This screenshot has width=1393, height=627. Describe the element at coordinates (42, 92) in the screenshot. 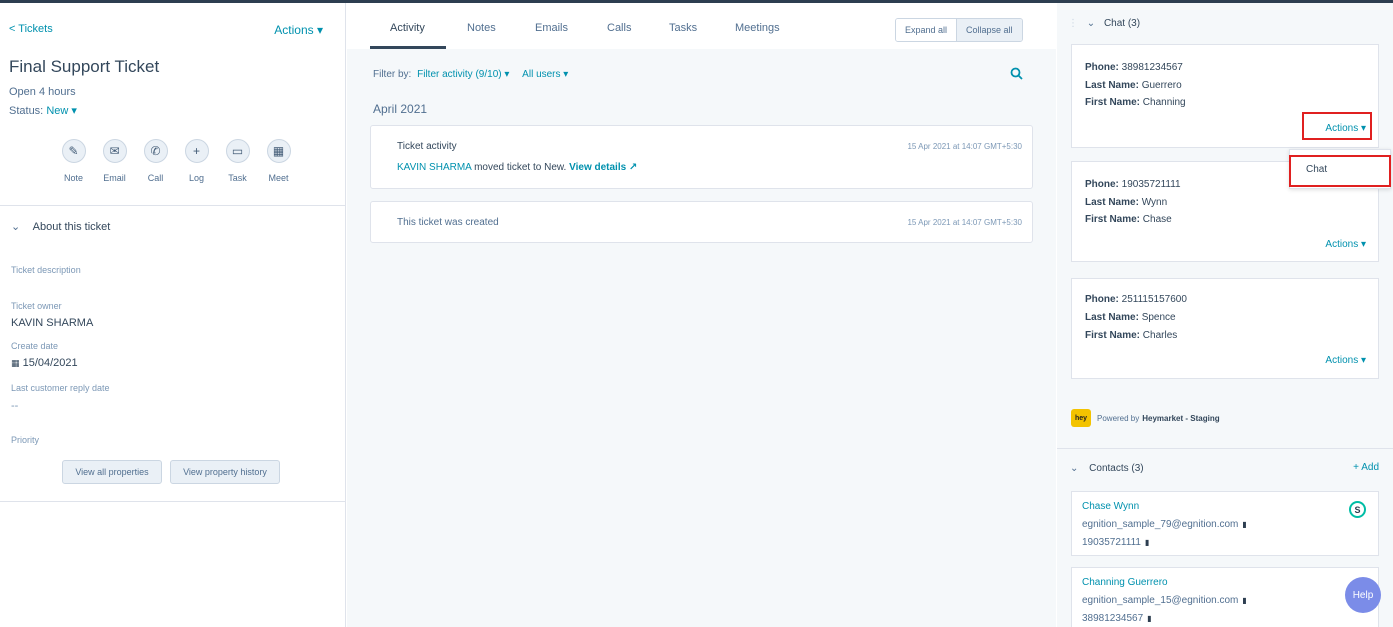

I see `ticket-open-duration: Open 4 hours` at that location.